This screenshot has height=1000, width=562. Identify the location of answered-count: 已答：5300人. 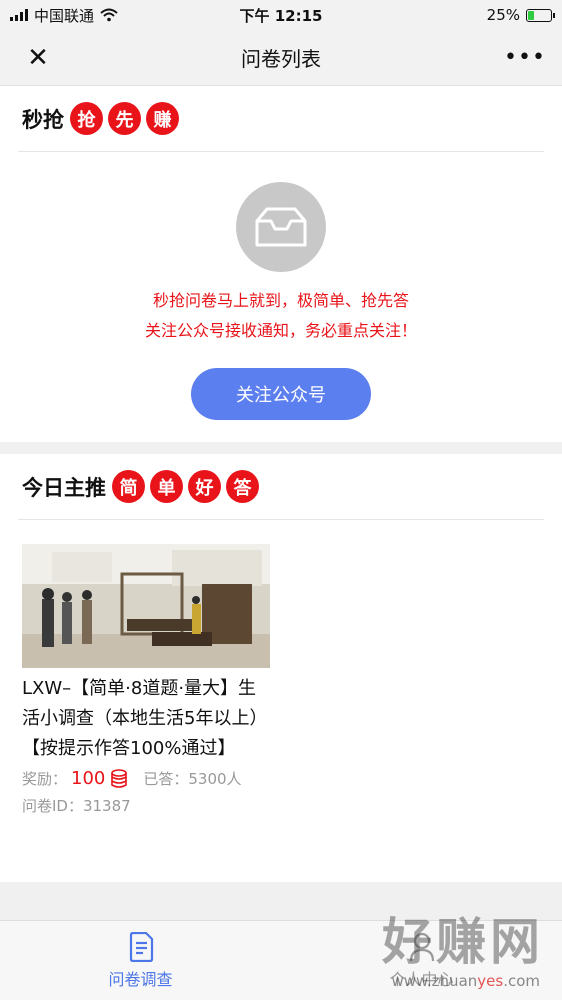
(192, 779).